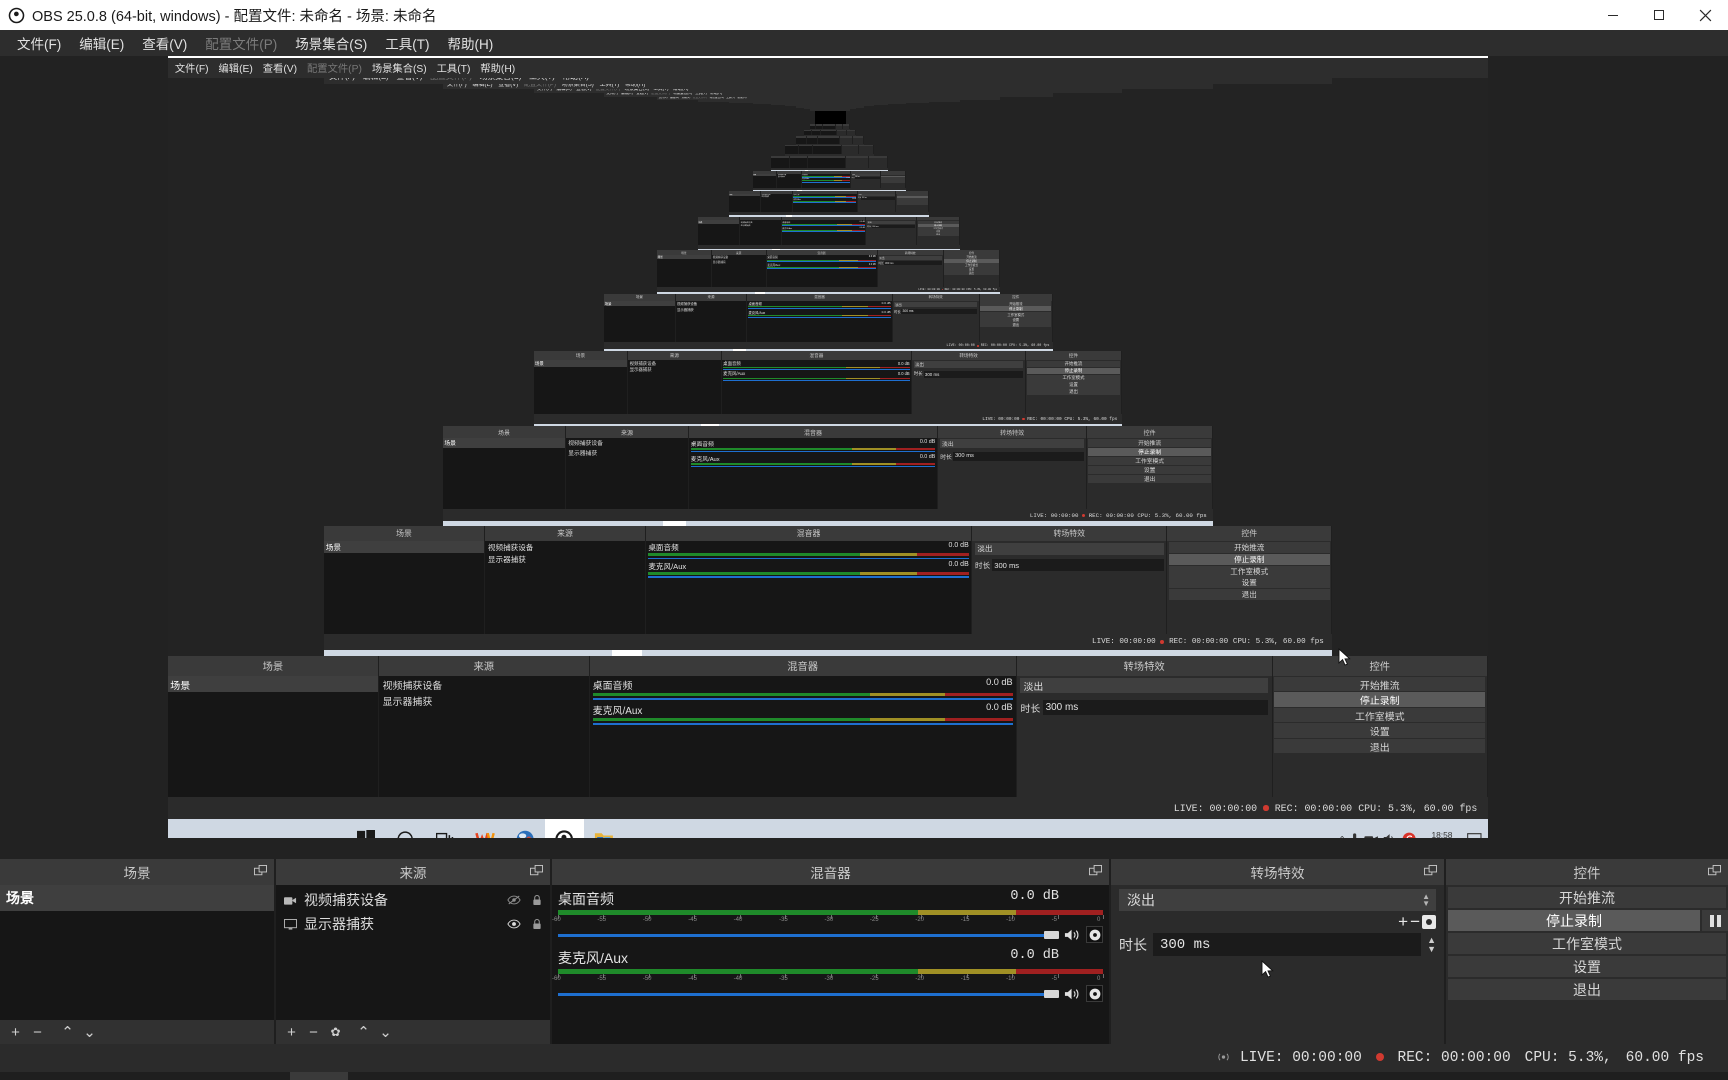 Image resolution: width=1728 pixels, height=1080 pixels. I want to click on scenes-title: 场景, so click(137, 873).